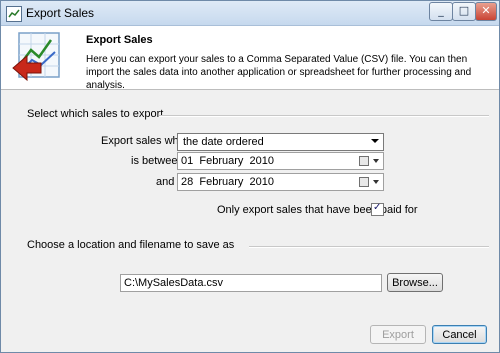 This screenshot has width=500, height=353. I want to click on minimize-button: _, so click(441, 11).